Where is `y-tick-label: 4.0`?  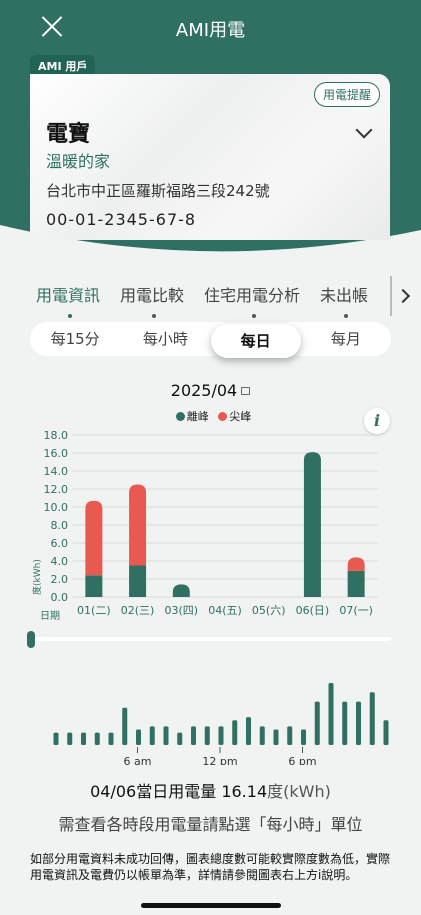
y-tick-label: 4.0 is located at coordinates (60, 561).